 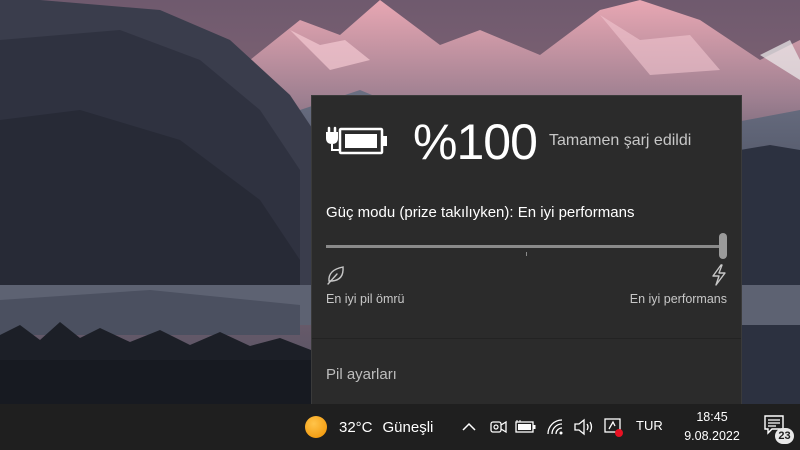 I want to click on slider-track, so click(x=525, y=246).